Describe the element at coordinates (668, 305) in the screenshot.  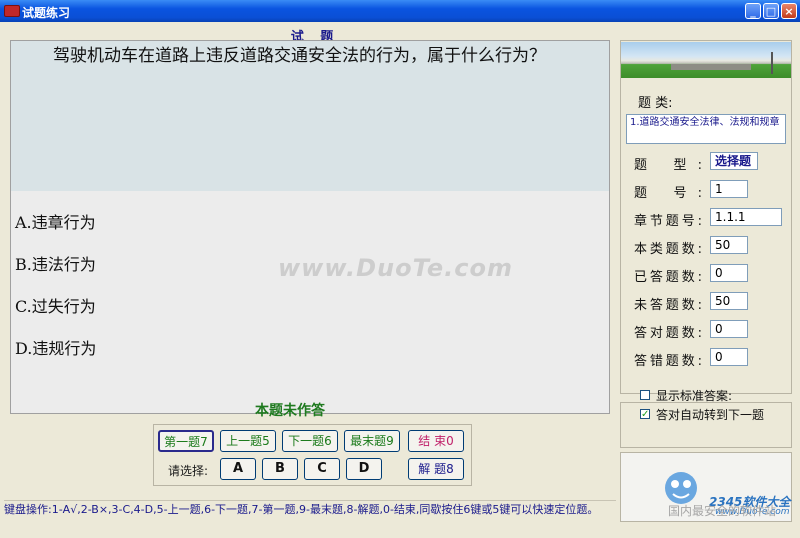
I see `unanswered-label: 未答题数:` at that location.